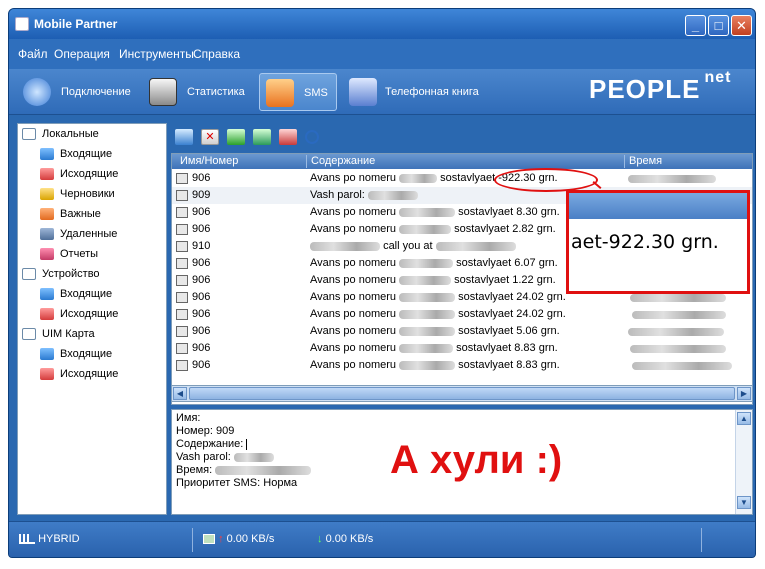  What do you see at coordinates (744, 418) in the screenshot?
I see `scroll-up-icon: ▲` at bounding box center [744, 418].